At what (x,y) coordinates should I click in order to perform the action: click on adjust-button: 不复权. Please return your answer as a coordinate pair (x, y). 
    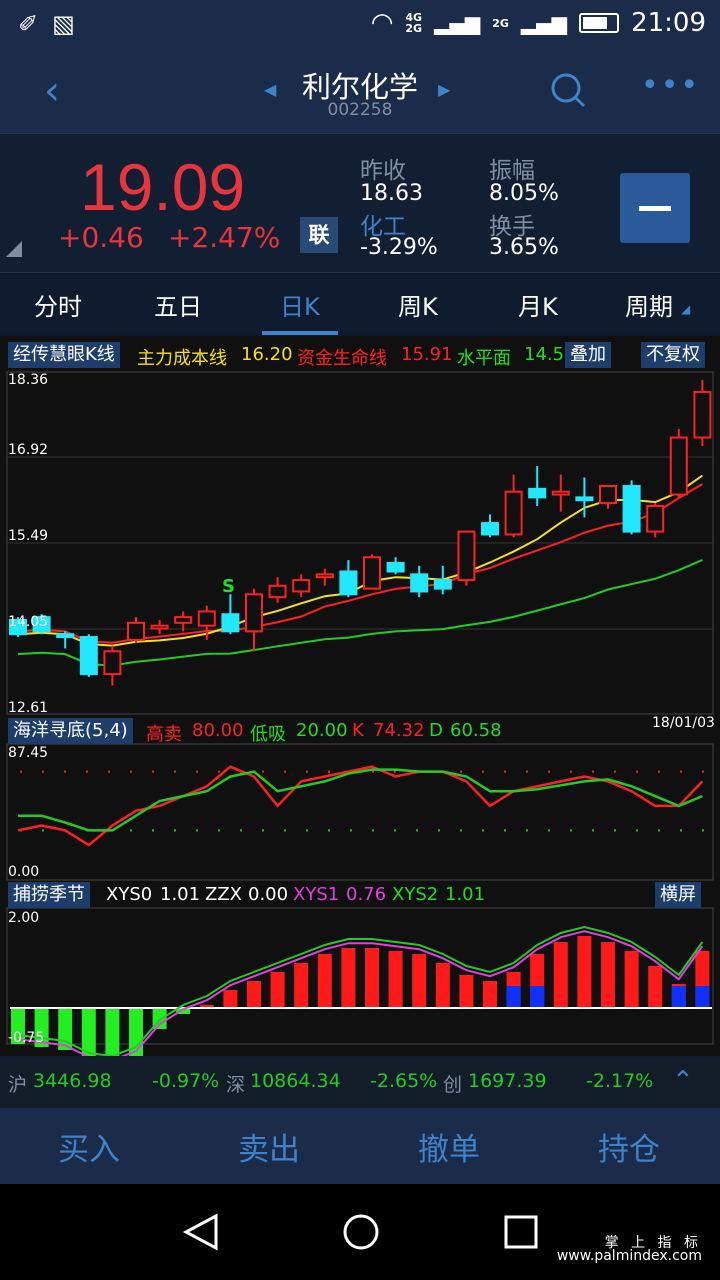
    Looking at the image, I should click on (673, 355).